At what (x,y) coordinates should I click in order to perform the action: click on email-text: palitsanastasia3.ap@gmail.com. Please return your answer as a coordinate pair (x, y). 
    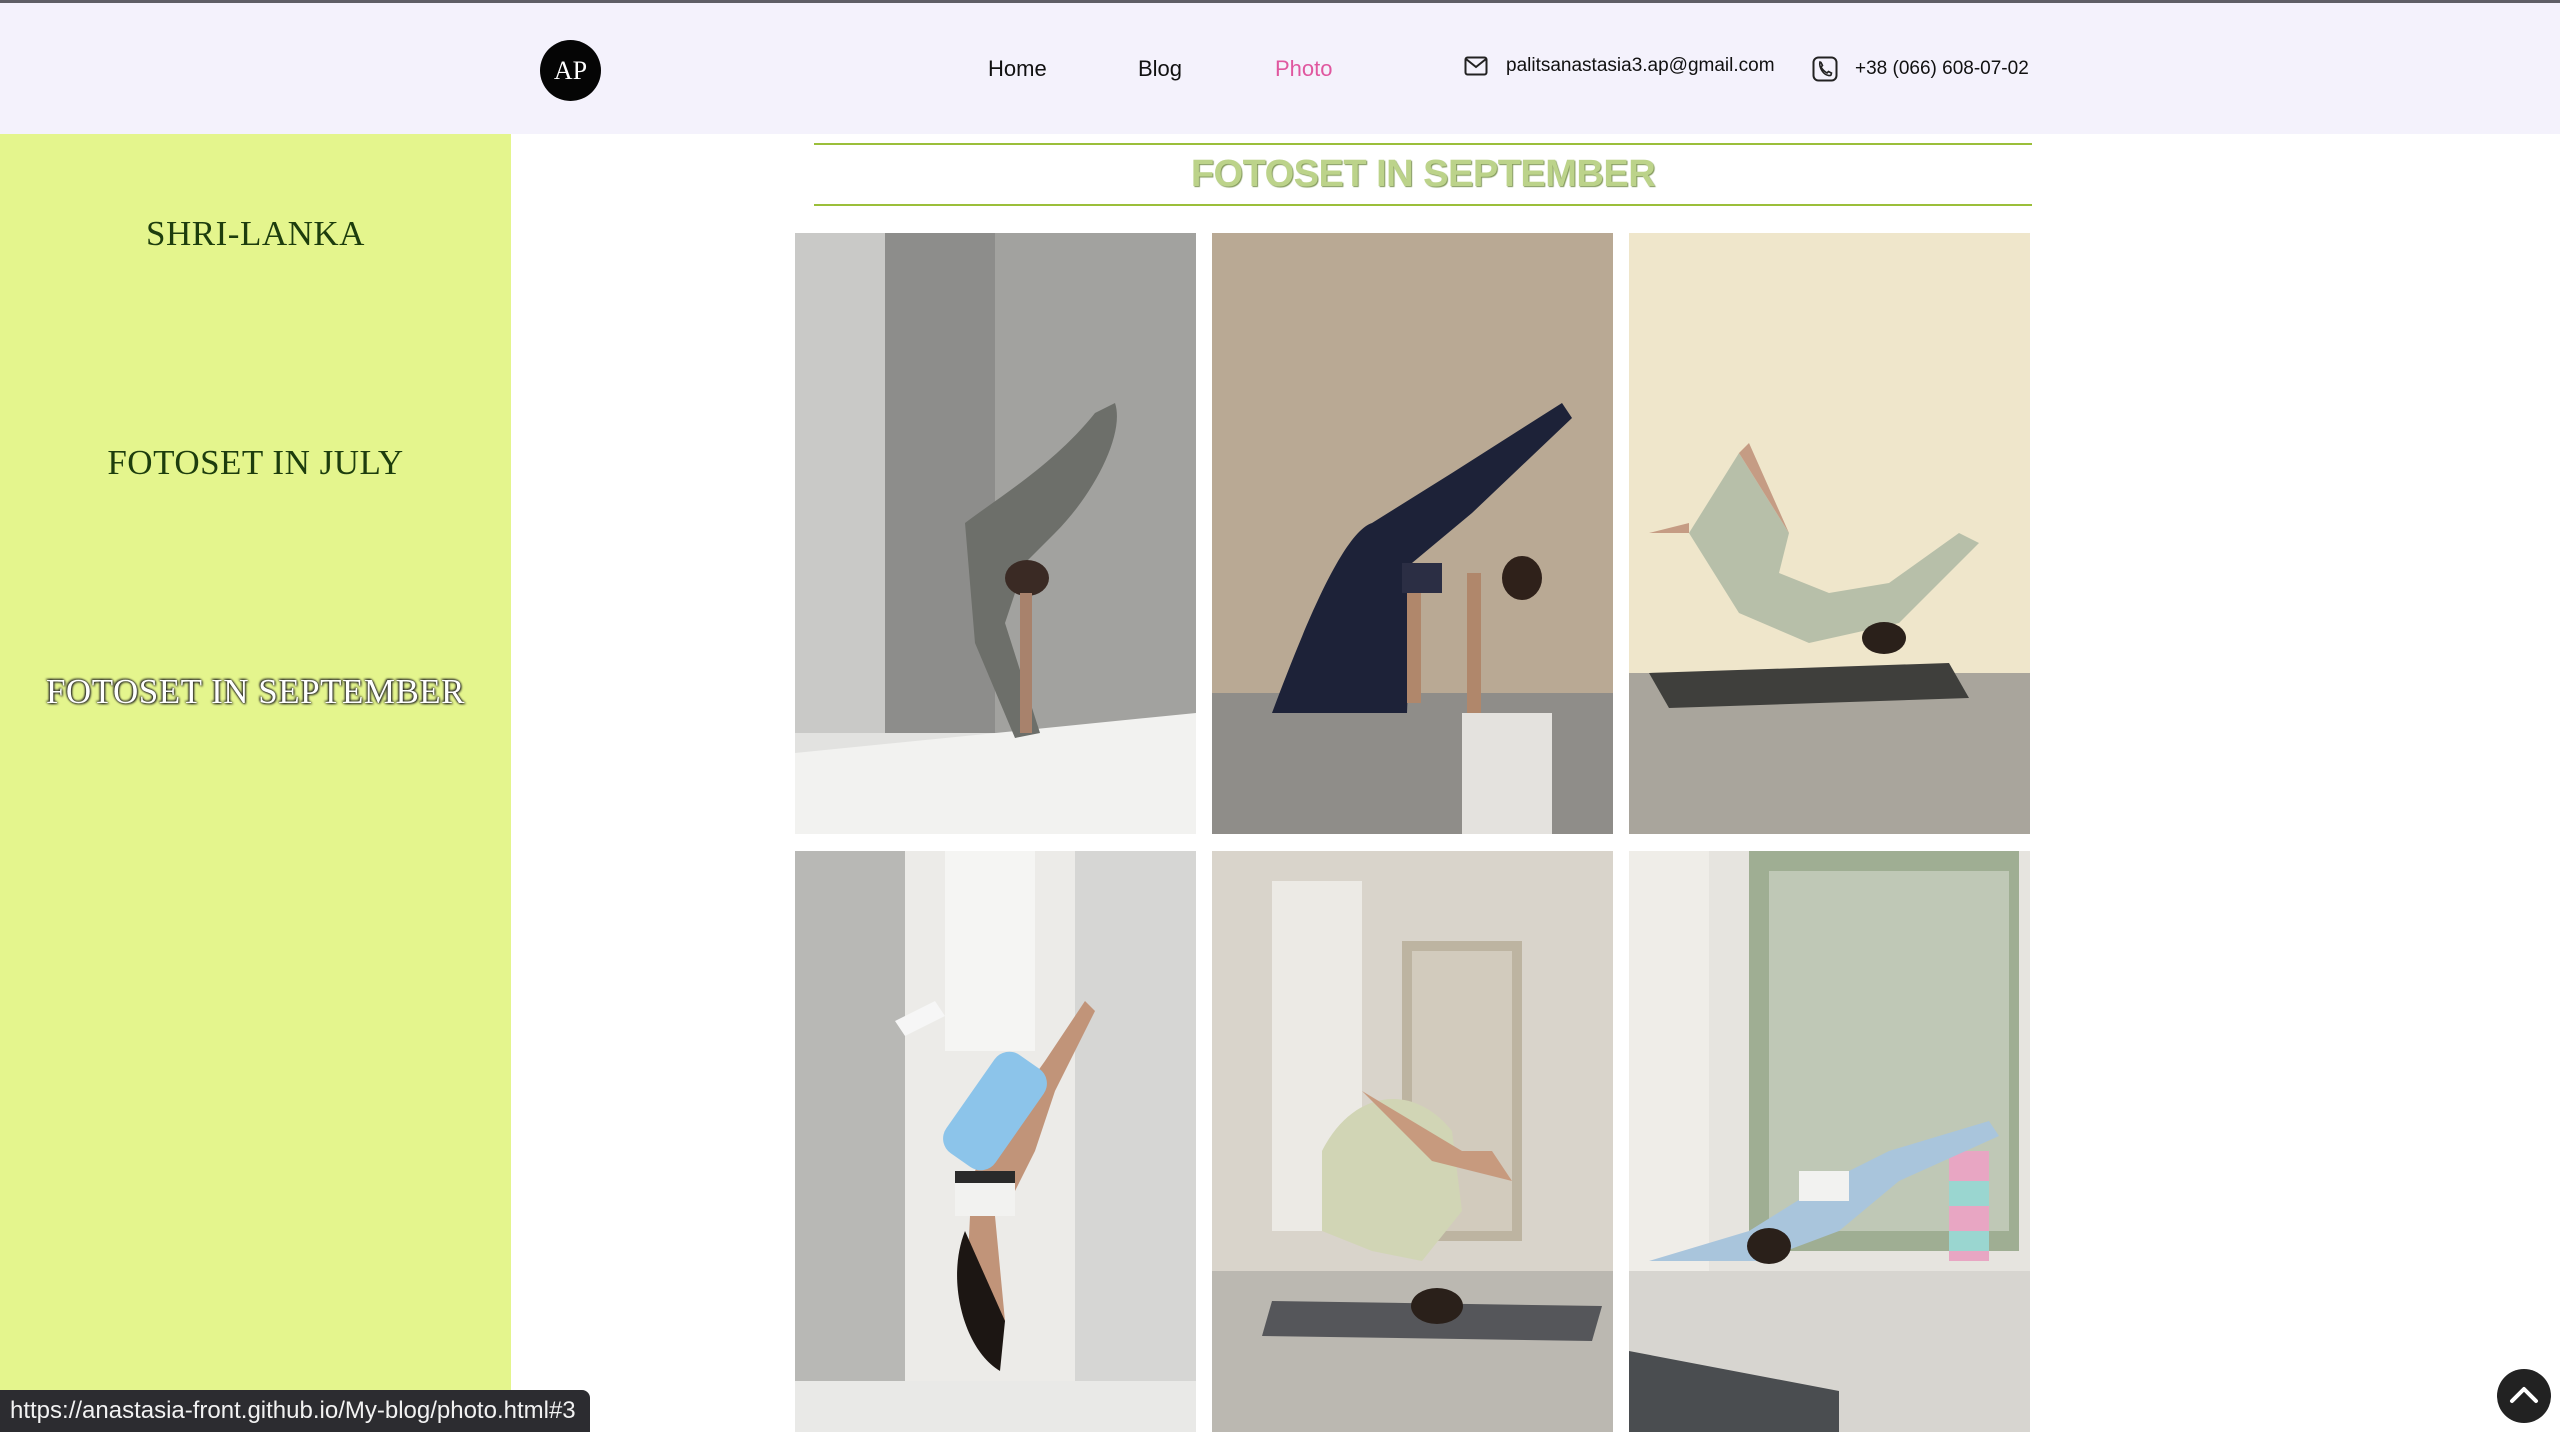
    Looking at the image, I should click on (1640, 65).